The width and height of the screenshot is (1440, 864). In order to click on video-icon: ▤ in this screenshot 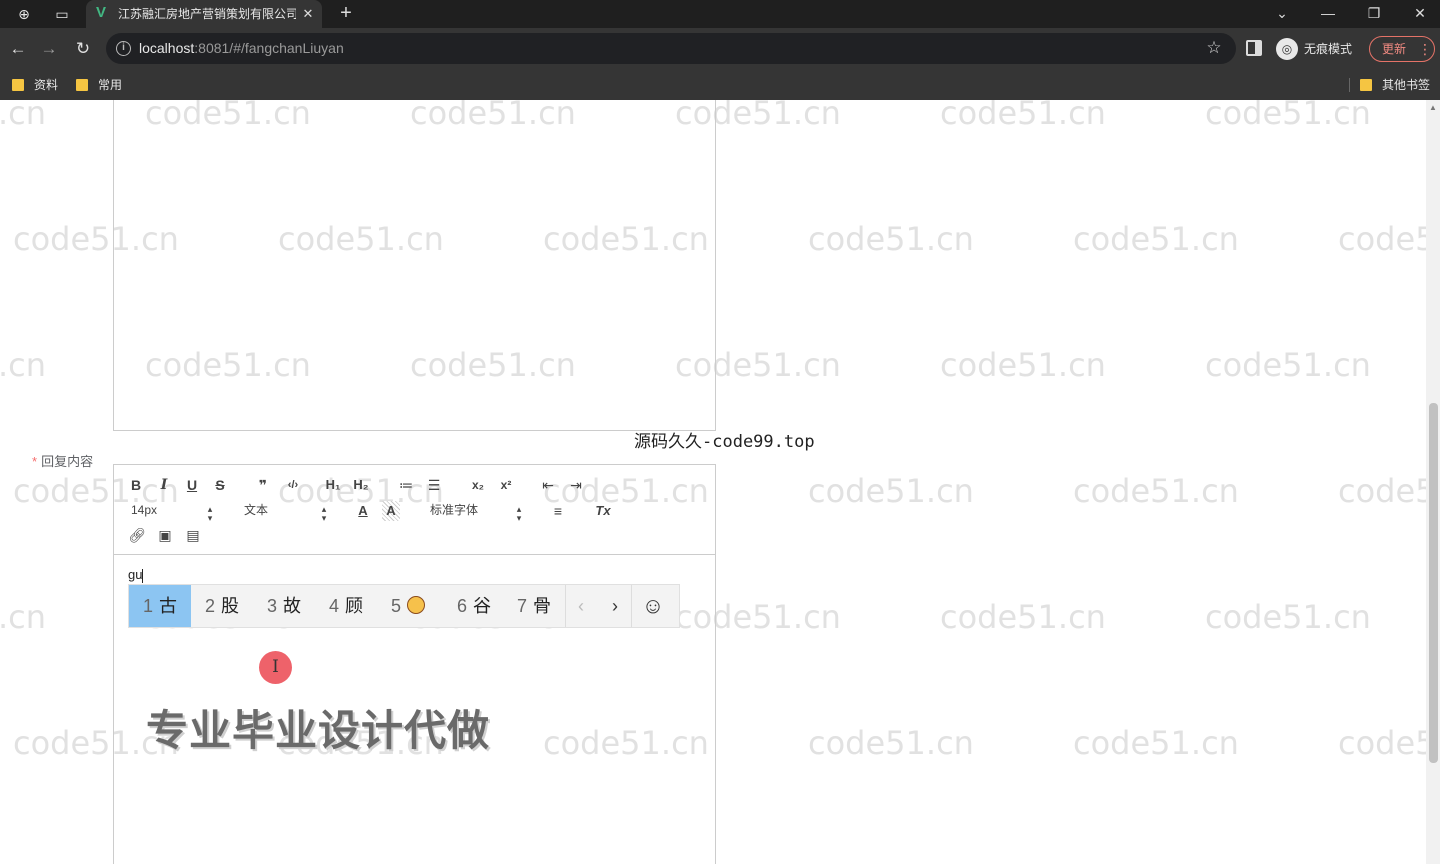, I will do `click(193, 535)`.